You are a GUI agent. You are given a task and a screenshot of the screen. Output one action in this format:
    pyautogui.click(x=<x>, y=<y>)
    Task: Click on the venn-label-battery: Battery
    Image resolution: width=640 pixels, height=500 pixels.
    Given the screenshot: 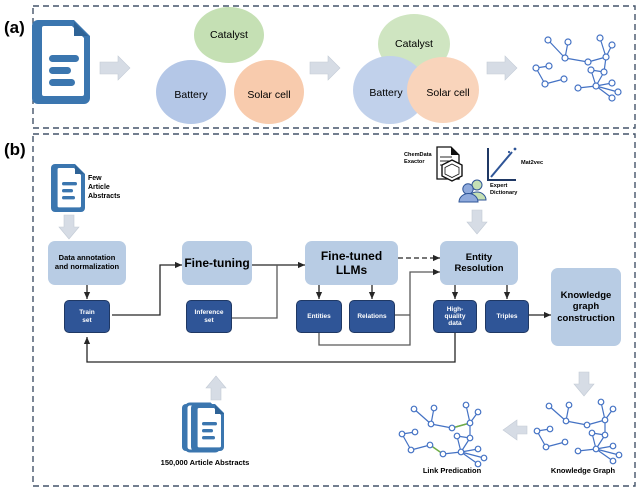 What is the action you would take?
    pyautogui.click(x=386, y=93)
    